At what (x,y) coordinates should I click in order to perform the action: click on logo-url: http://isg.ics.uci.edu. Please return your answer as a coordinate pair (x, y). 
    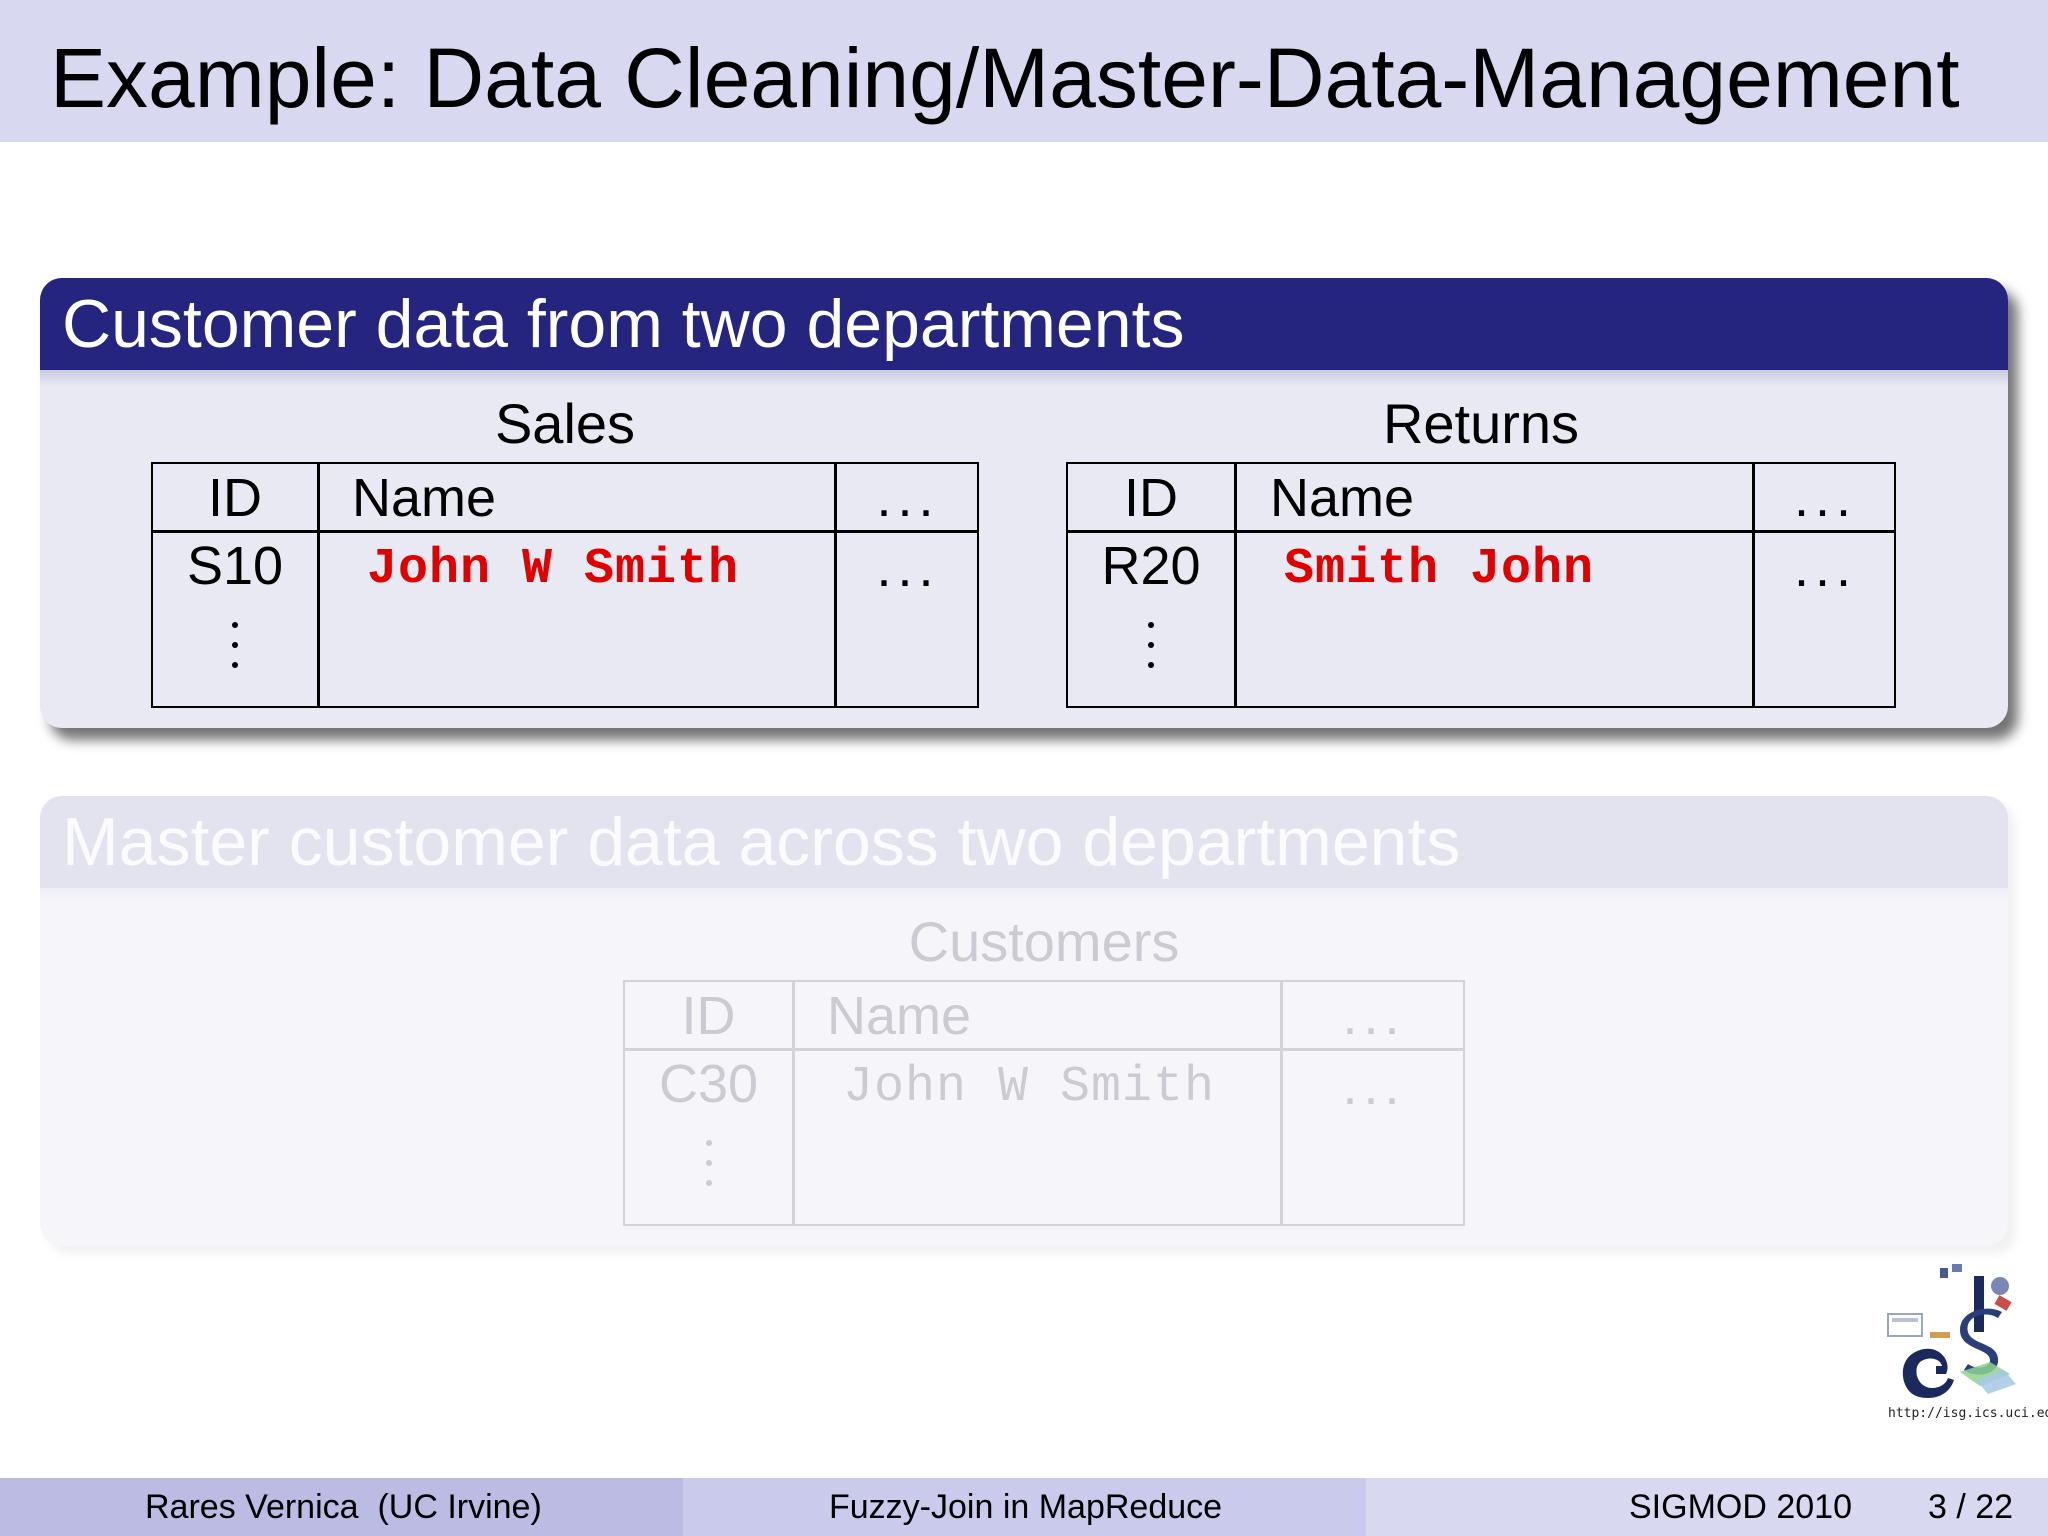
    Looking at the image, I should click on (1968, 1413).